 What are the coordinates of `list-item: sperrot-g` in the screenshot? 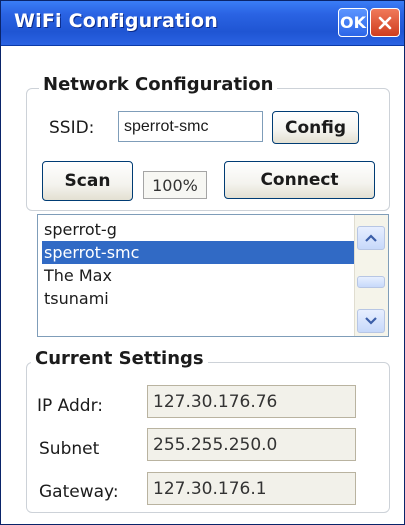 It's located at (199, 229).